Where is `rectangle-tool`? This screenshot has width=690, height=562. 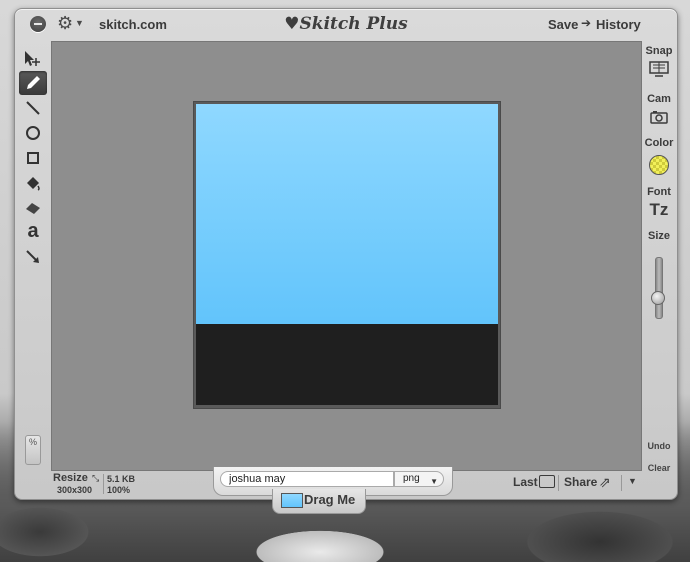 rectangle-tool is located at coordinates (33, 158).